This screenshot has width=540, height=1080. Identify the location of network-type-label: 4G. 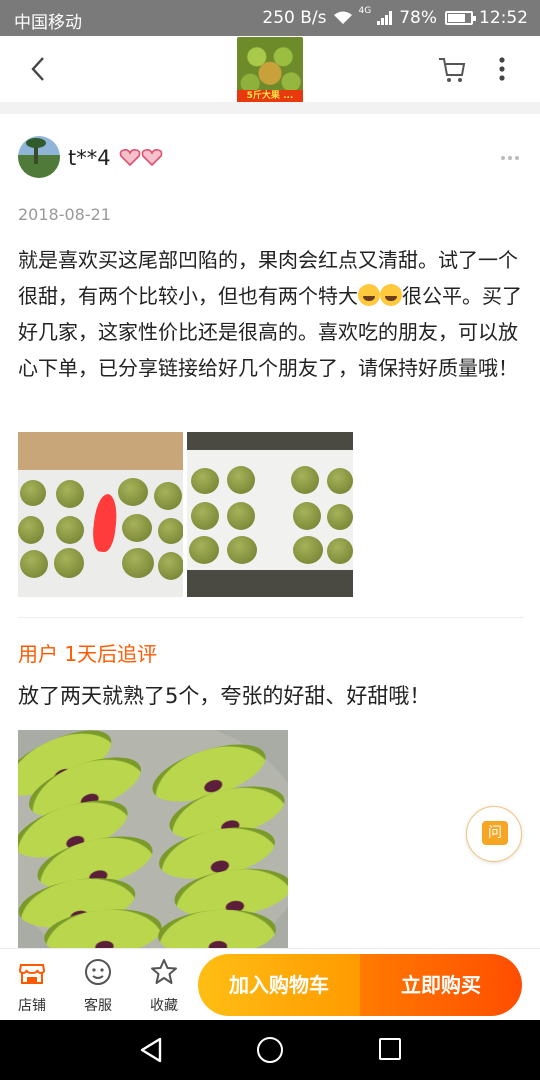
(365, 11).